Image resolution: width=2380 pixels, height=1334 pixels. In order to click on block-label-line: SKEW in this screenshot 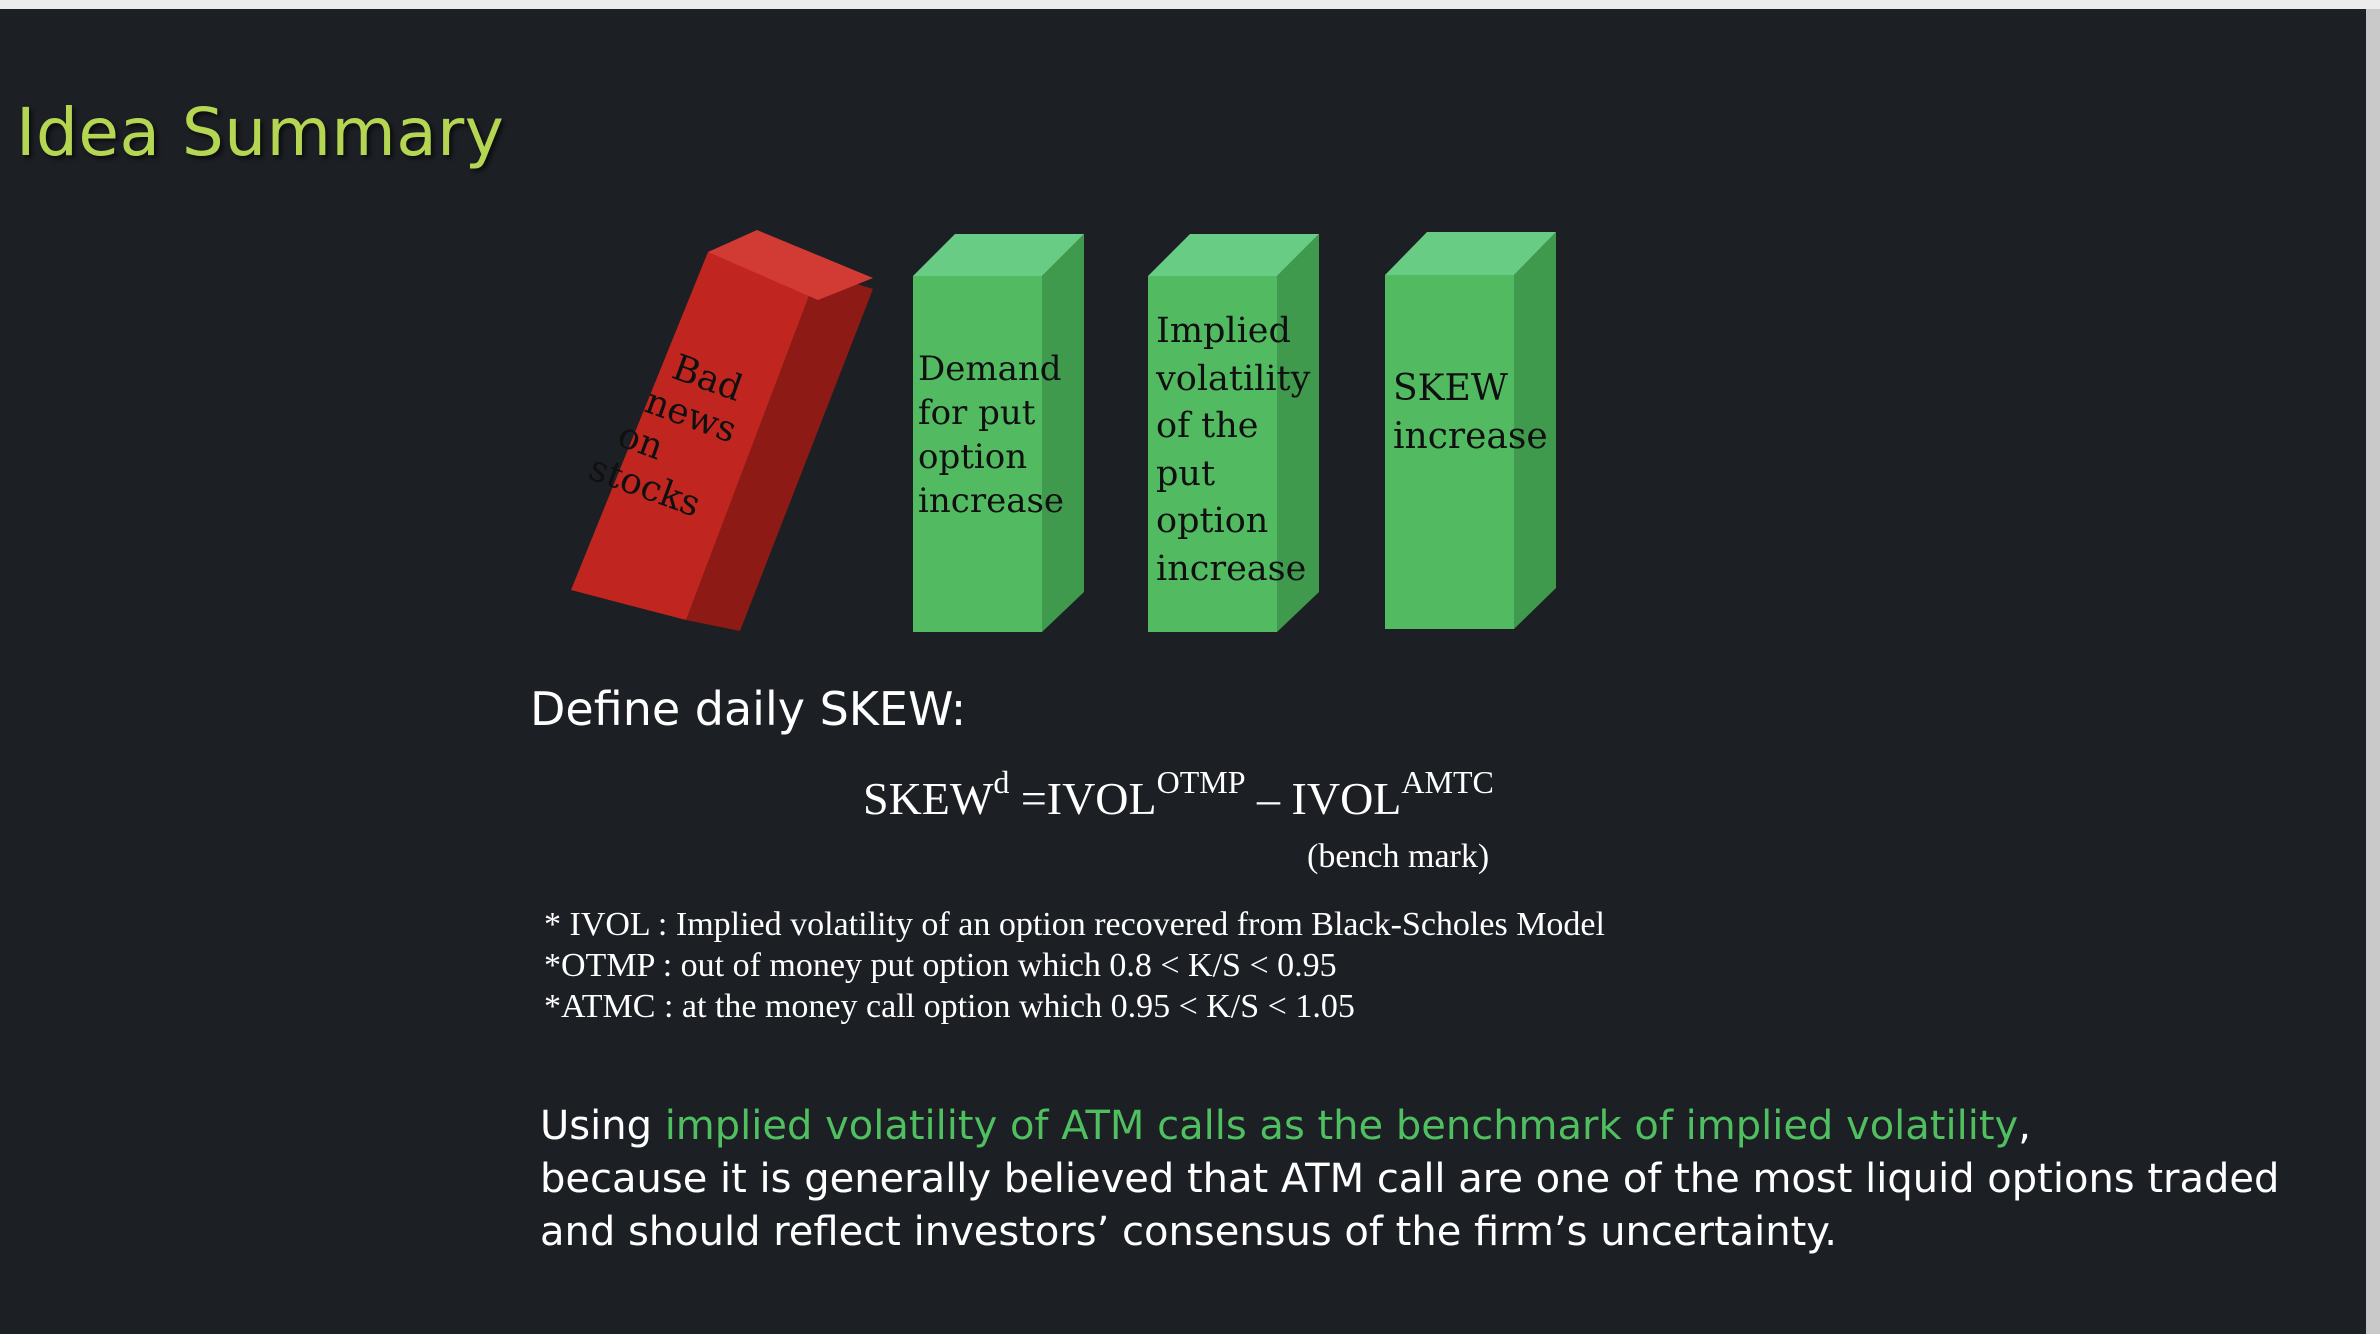, I will do `click(1450, 388)`.